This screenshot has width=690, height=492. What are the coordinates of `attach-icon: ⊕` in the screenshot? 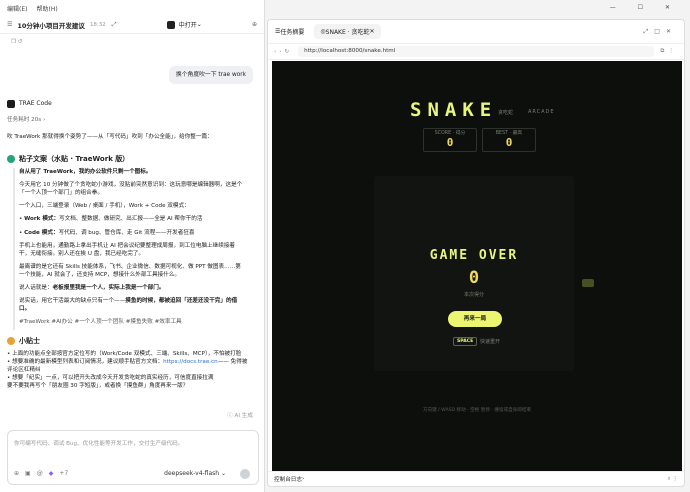 It's located at (16, 473).